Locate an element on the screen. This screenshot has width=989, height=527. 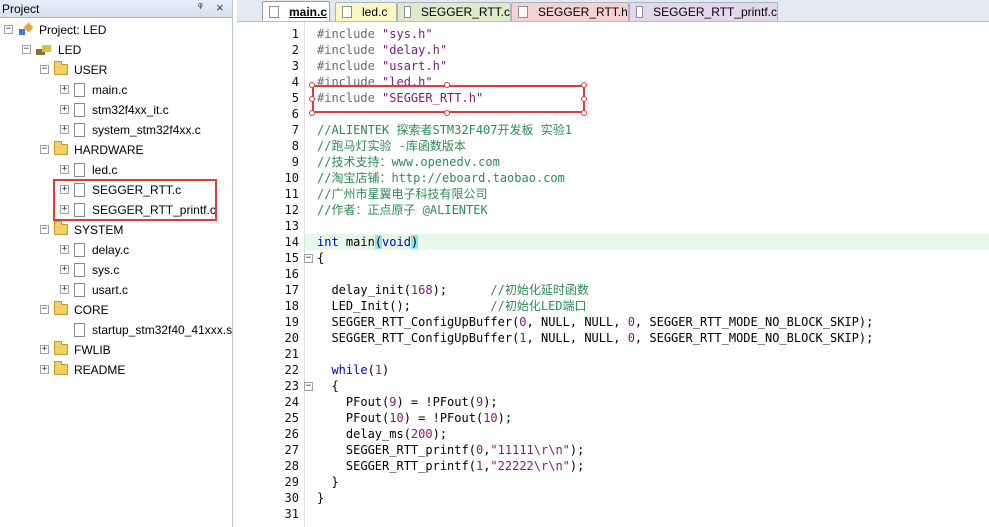
code-line: //技术支持：www.openedv.com is located at coordinates (408, 162).